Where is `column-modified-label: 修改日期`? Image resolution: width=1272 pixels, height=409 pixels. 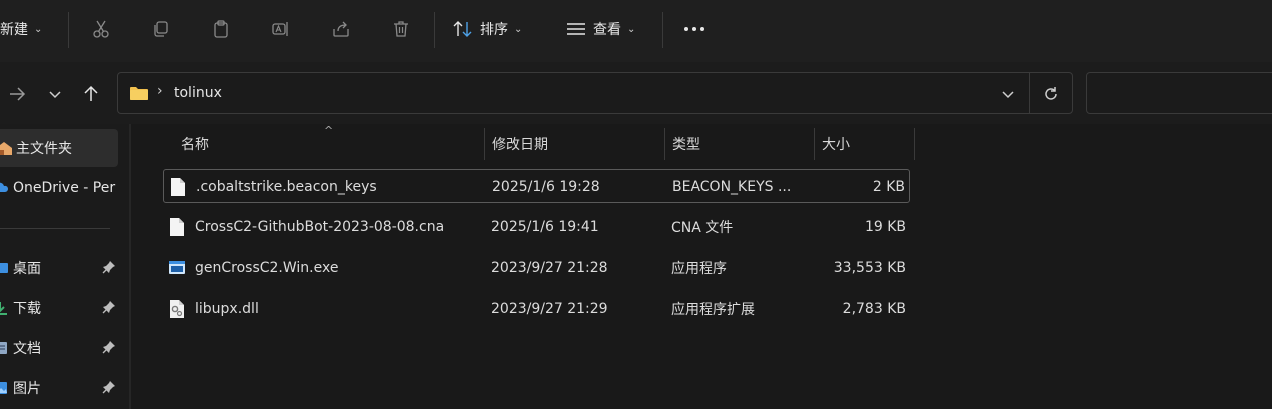
column-modified-label: 修改日期 is located at coordinates (520, 145).